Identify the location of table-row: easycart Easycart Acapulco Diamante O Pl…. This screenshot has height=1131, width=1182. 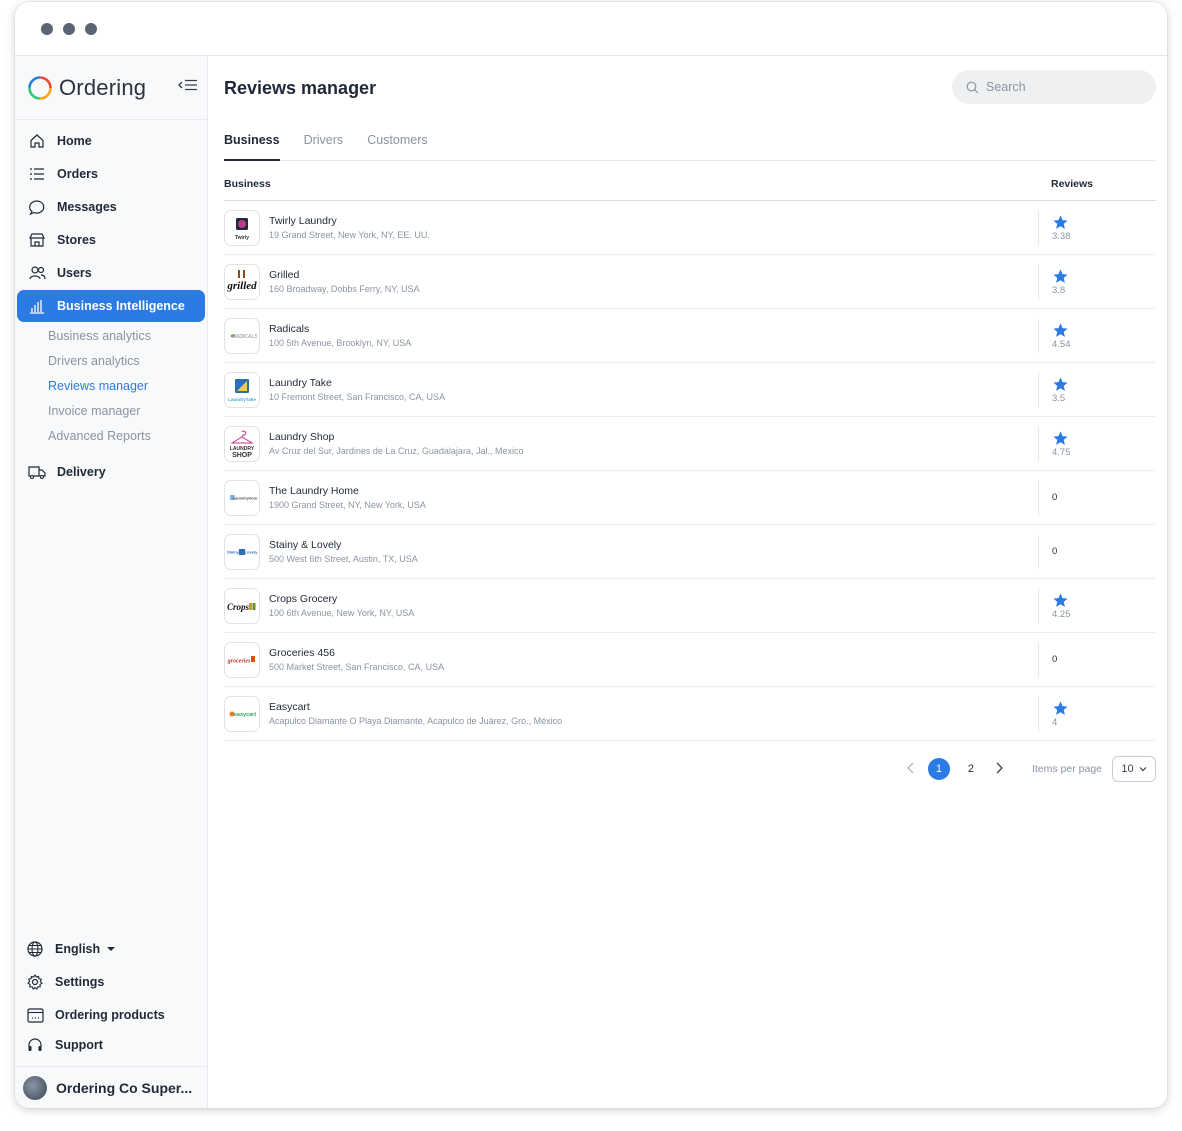
(690, 714).